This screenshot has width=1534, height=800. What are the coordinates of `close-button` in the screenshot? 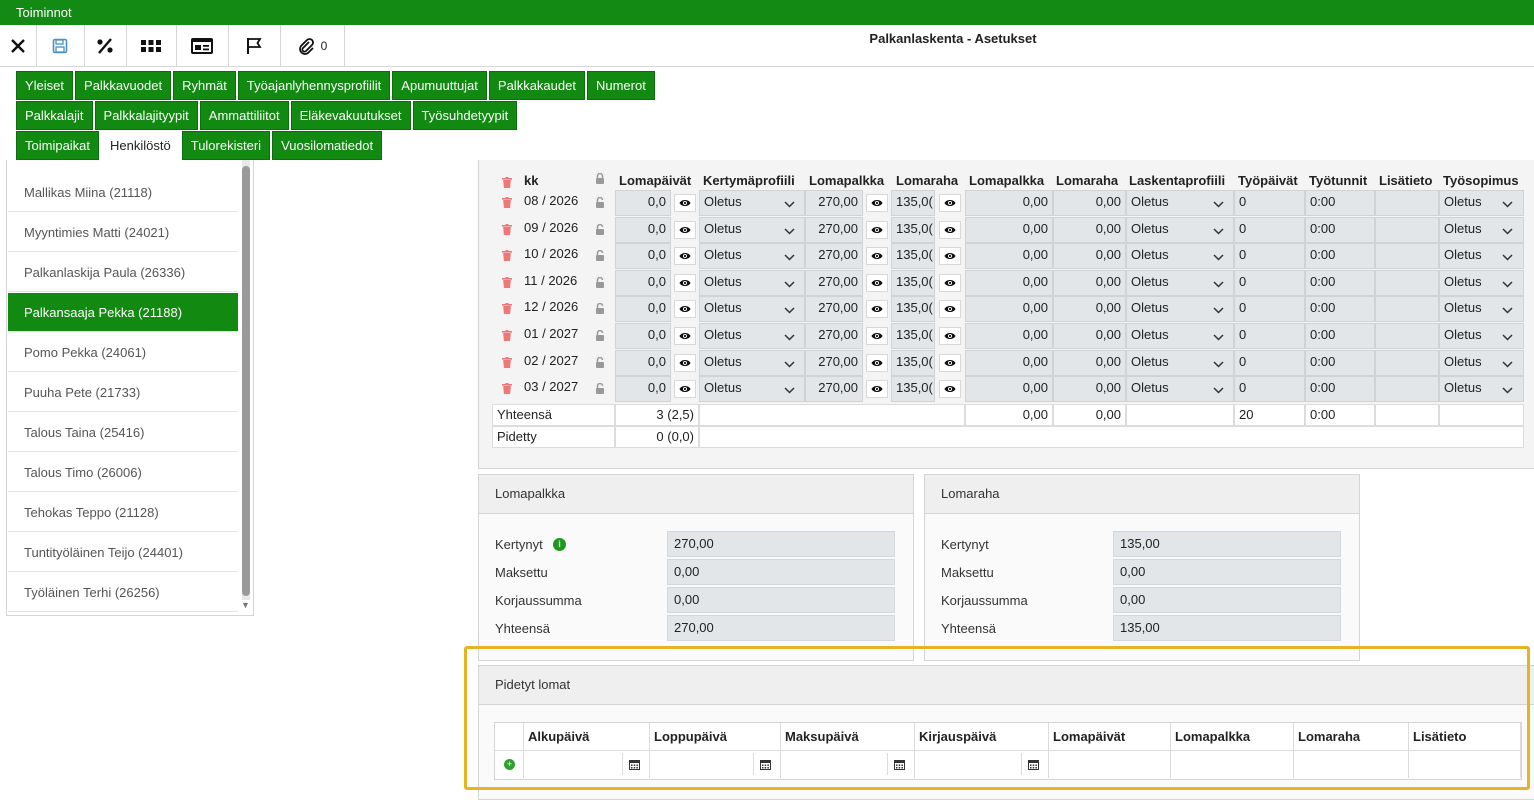 It's located at (18, 45).